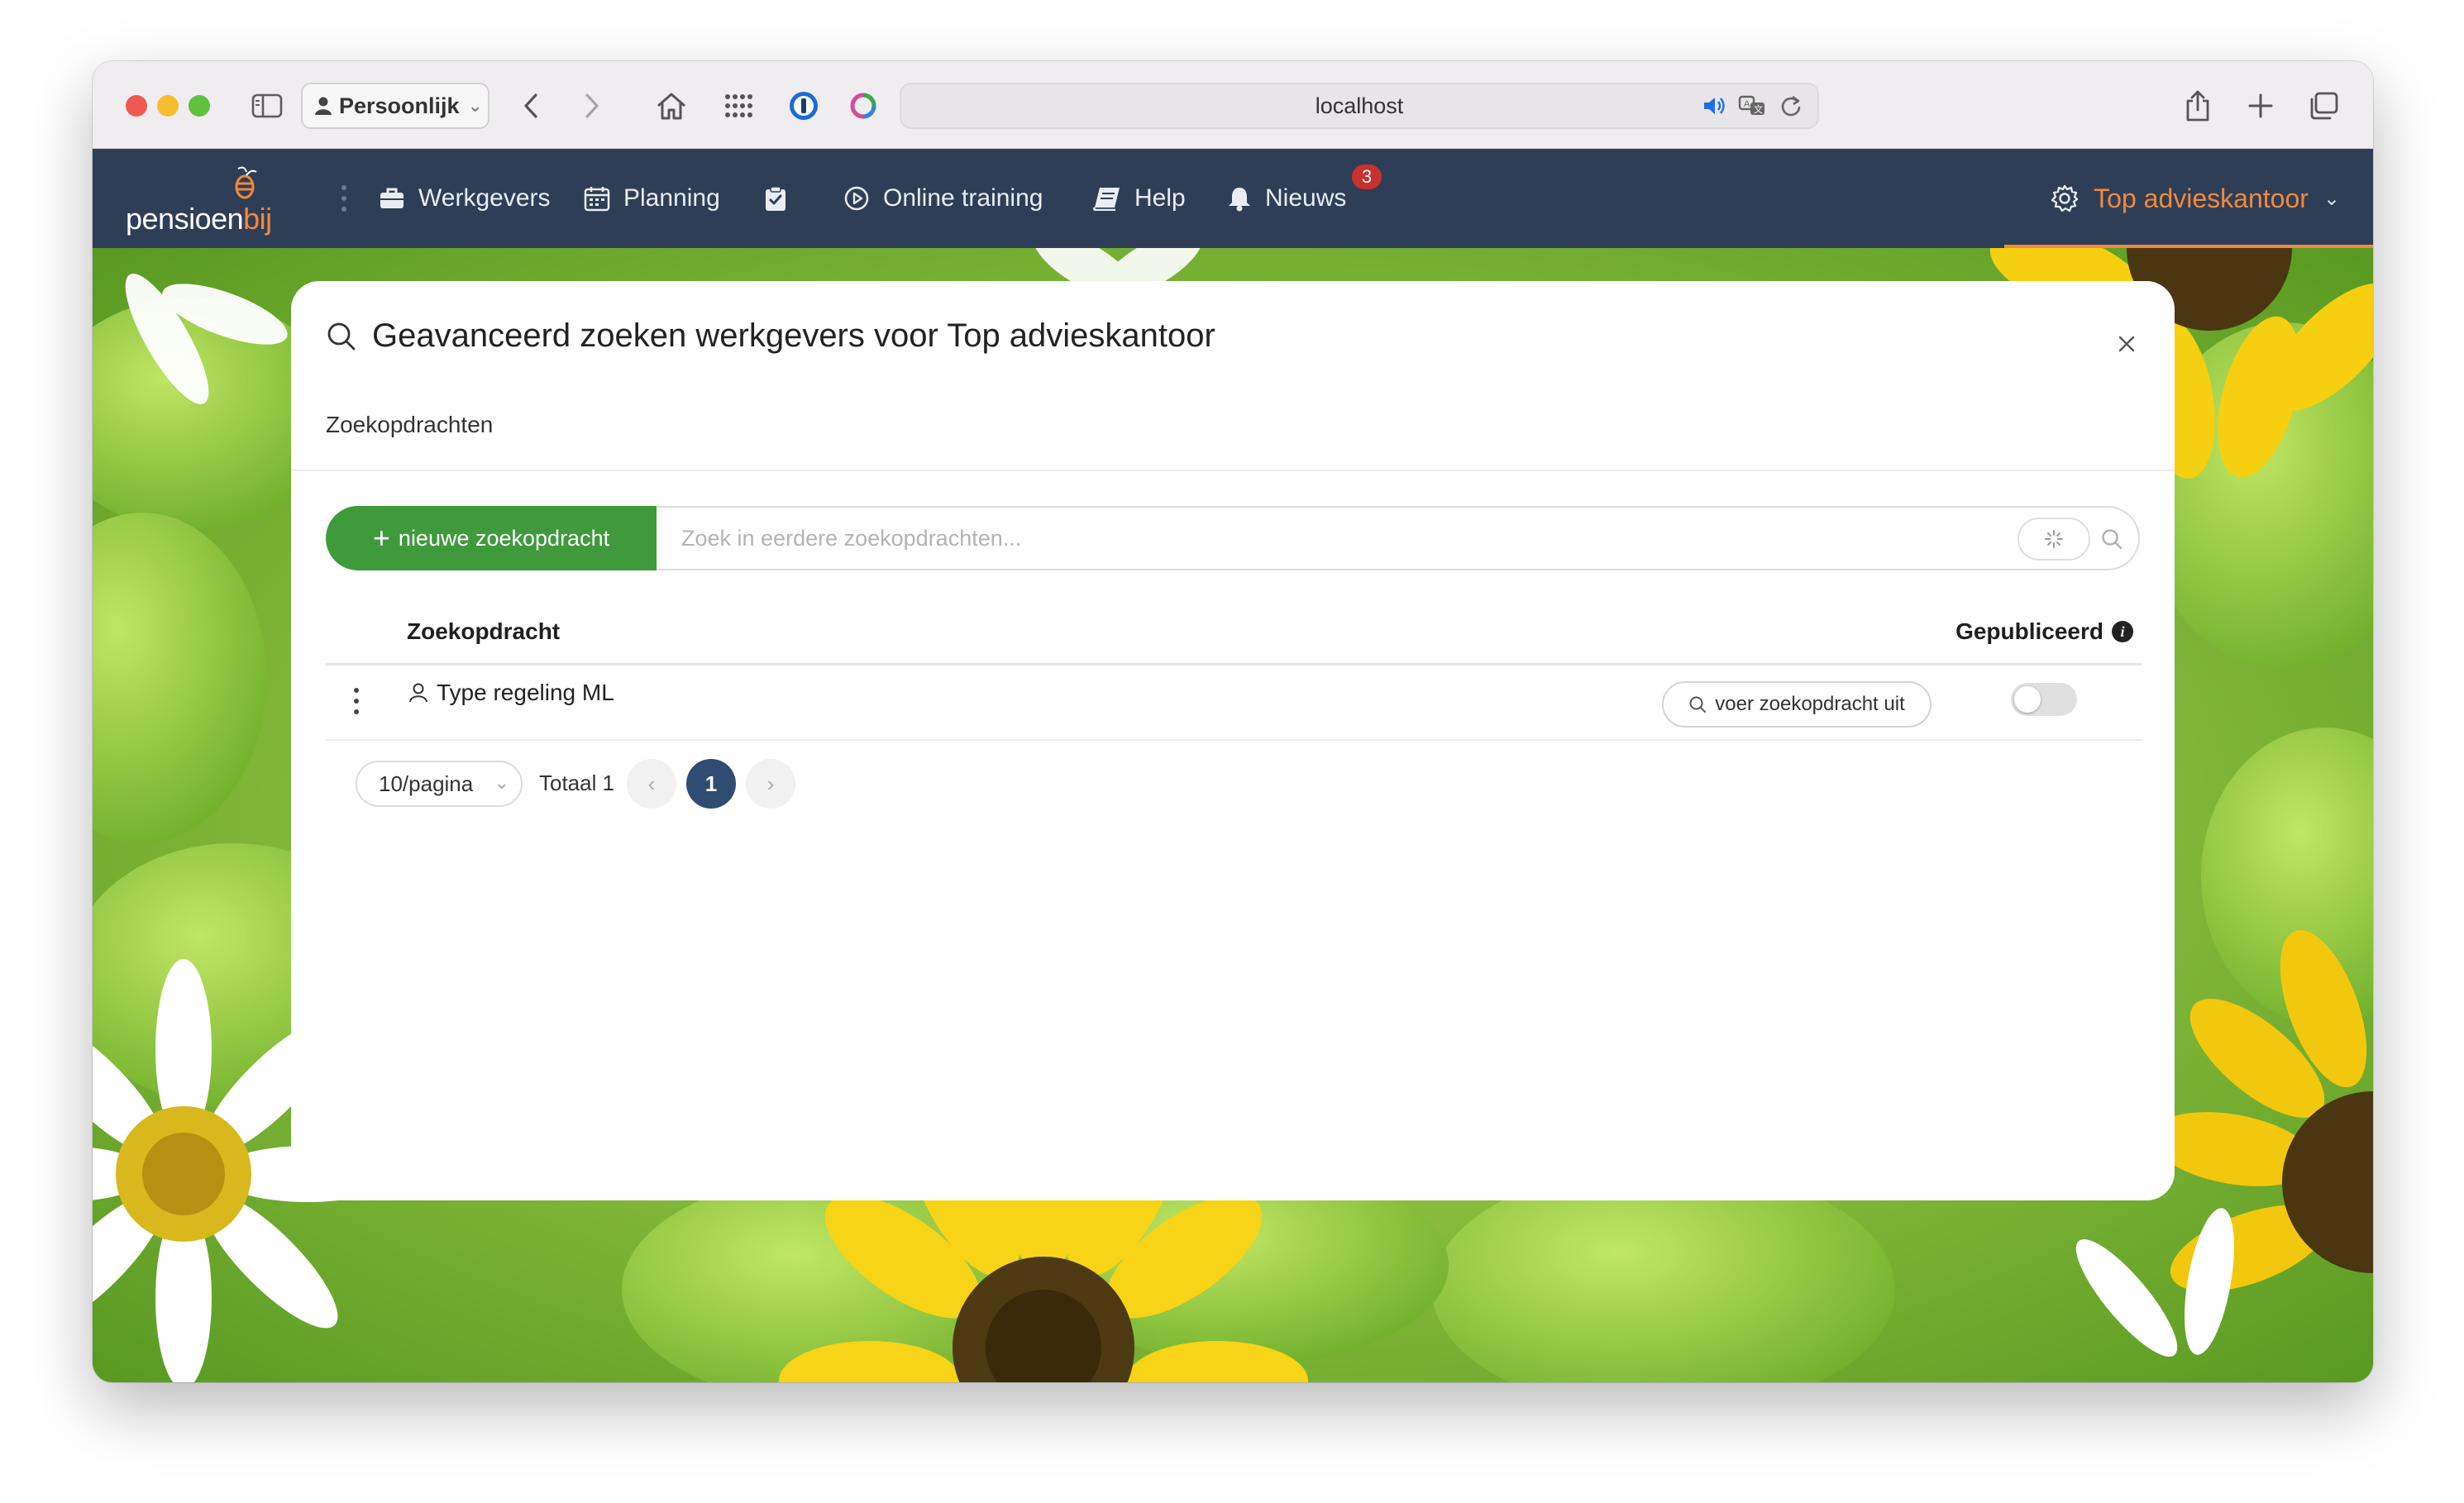 The height and width of the screenshot is (1503, 2464). I want to click on row-name: Type regeling ML, so click(511, 693).